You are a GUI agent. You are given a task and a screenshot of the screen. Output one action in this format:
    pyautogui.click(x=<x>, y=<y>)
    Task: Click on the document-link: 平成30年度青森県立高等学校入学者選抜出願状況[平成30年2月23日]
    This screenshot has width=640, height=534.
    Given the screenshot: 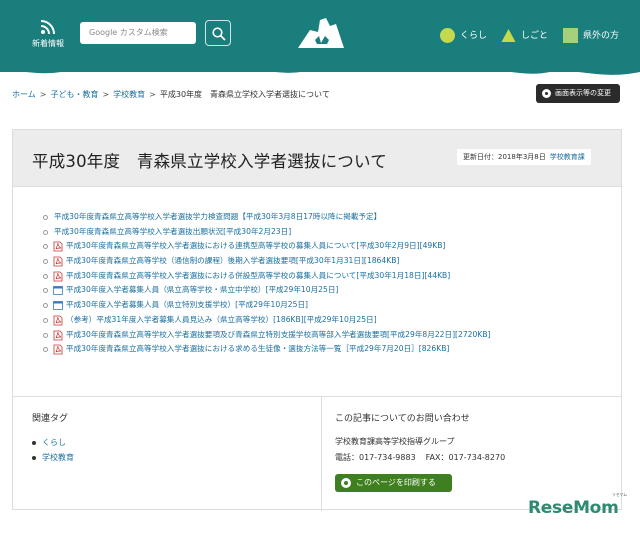 What is the action you would take?
    pyautogui.click(x=172, y=232)
    